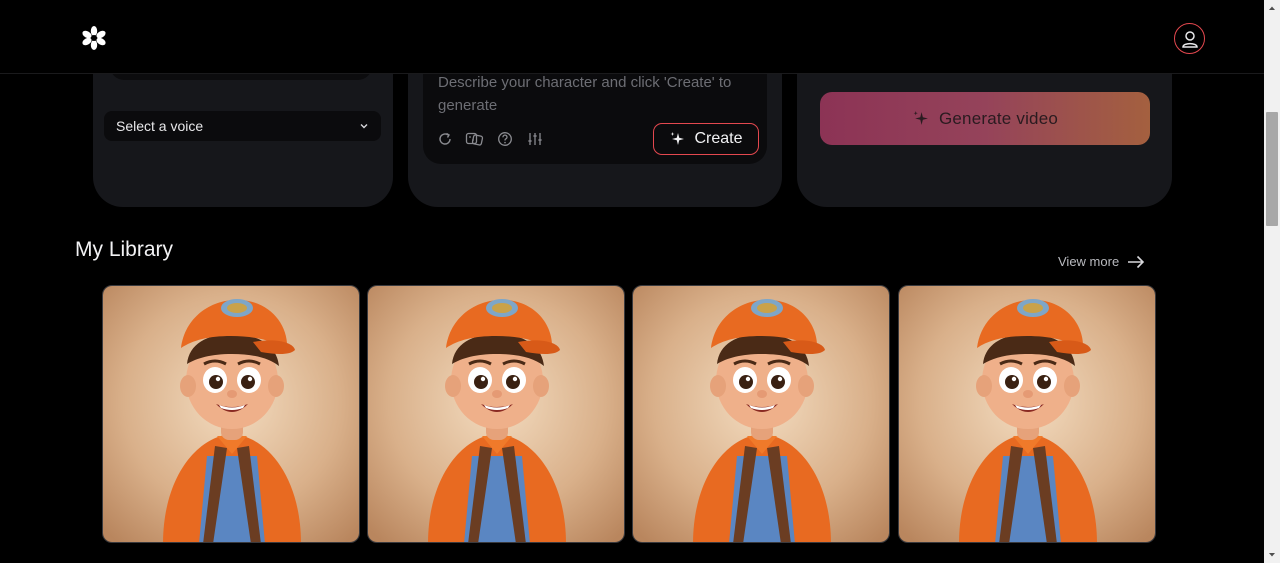 The image size is (1280, 563). Describe the element at coordinates (1089, 261) in the screenshot. I see `view-more-label: View more` at that location.